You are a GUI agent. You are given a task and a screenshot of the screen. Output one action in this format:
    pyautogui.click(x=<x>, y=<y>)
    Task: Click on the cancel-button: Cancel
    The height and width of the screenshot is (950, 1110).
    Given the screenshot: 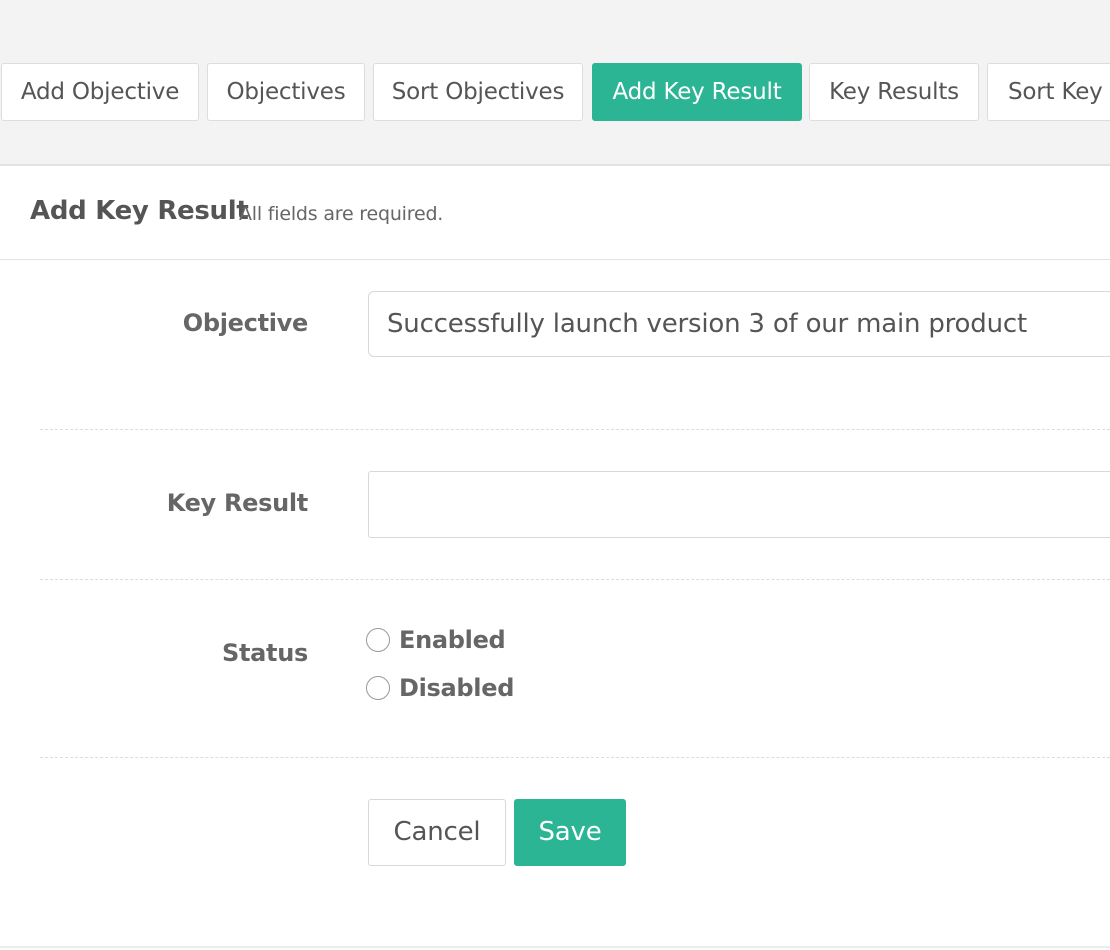 What is the action you would take?
    pyautogui.click(x=437, y=832)
    